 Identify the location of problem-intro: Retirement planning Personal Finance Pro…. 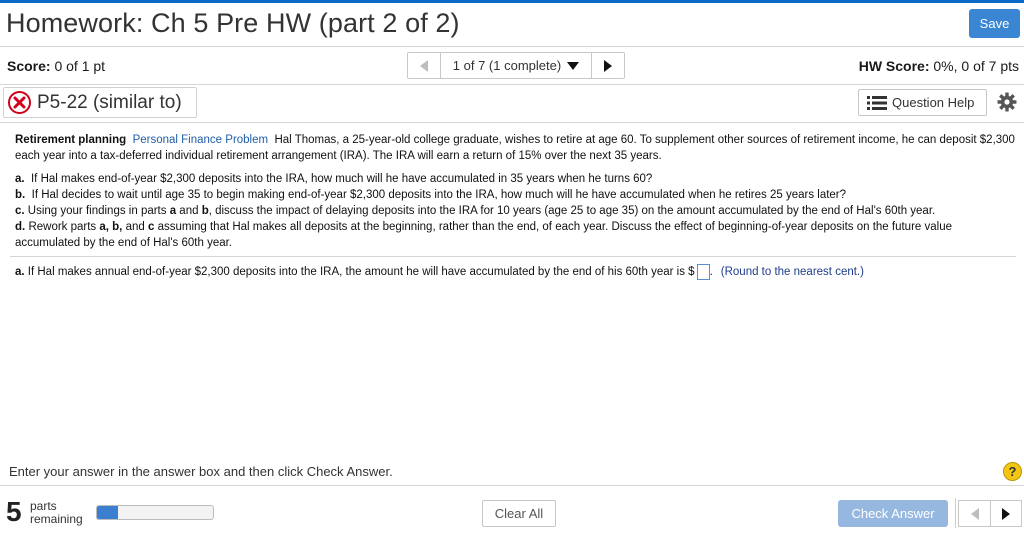
(515, 148).